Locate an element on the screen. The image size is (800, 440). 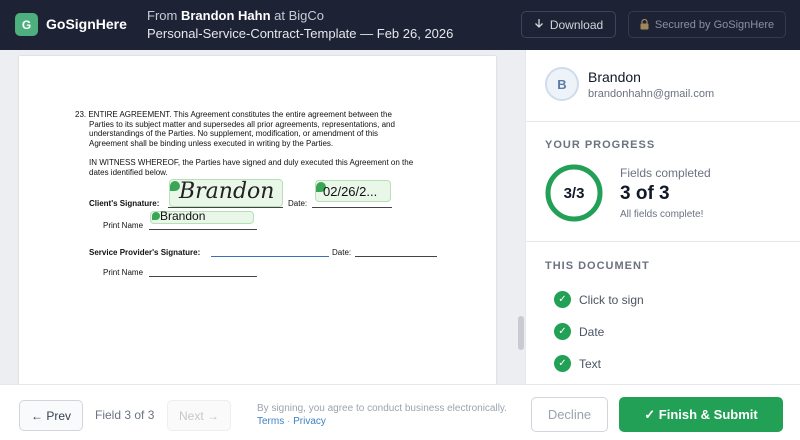
client-date-label: Date: is located at coordinates (298, 203).